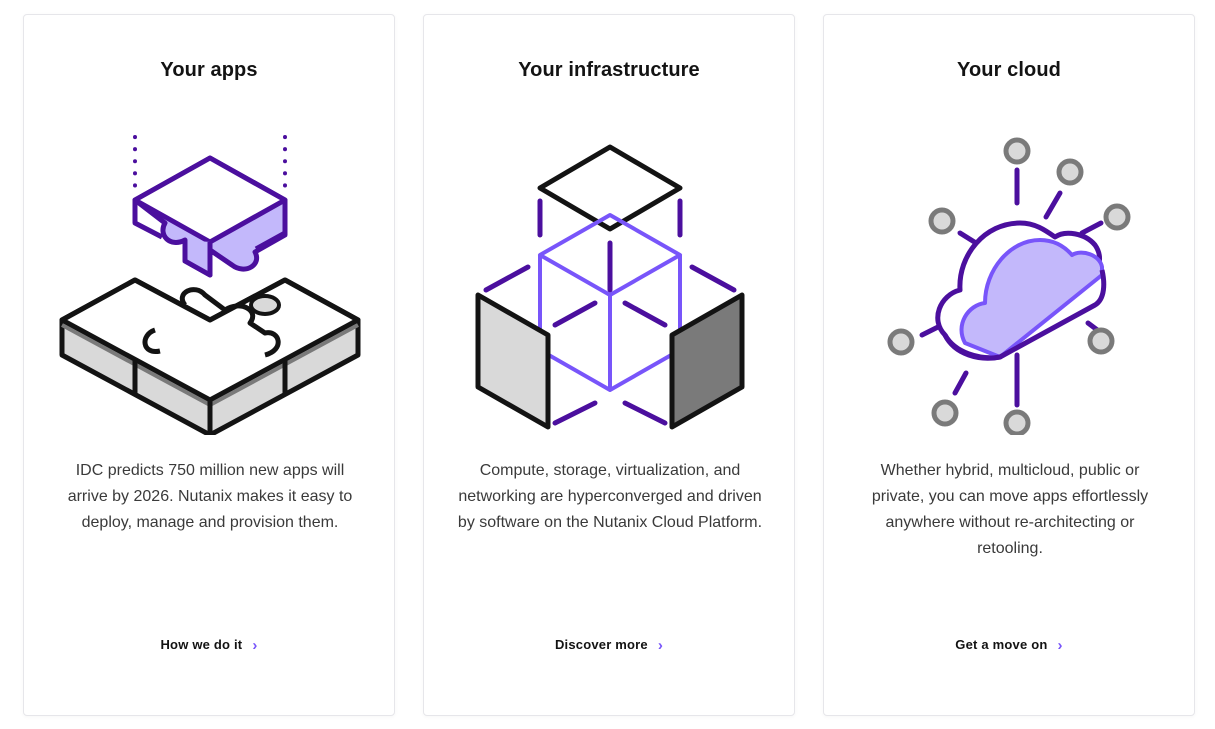 The width and height of the screenshot is (1215, 729). I want to click on get-a-move-on-link: Get a move on ›, so click(1009, 645).